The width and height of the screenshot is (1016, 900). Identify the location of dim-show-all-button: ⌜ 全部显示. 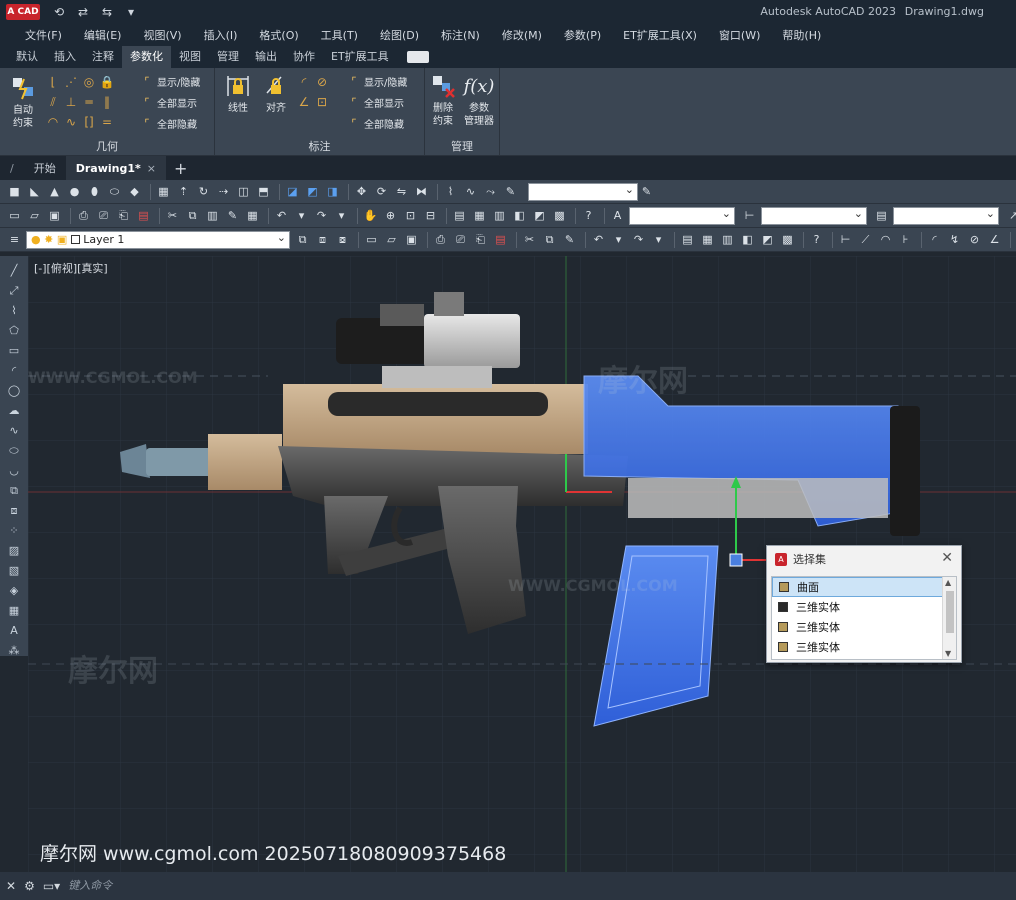
(375, 102).